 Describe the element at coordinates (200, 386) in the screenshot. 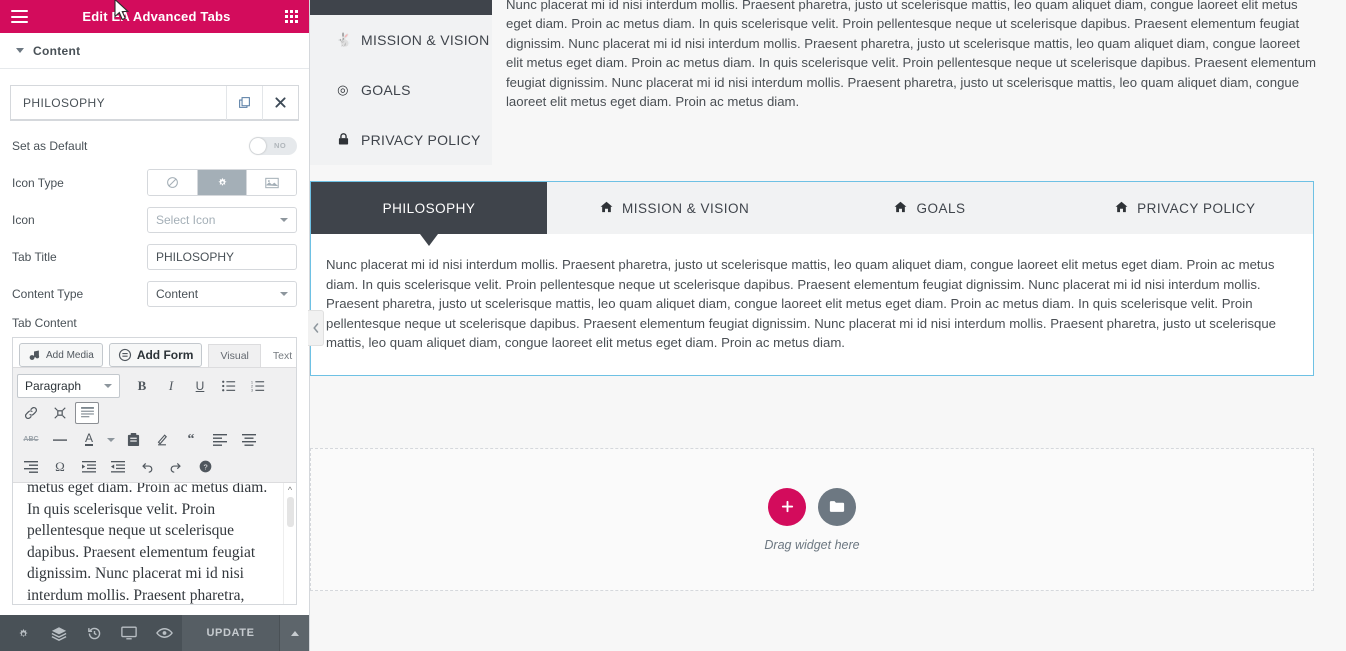

I see `underline-icon: U` at that location.